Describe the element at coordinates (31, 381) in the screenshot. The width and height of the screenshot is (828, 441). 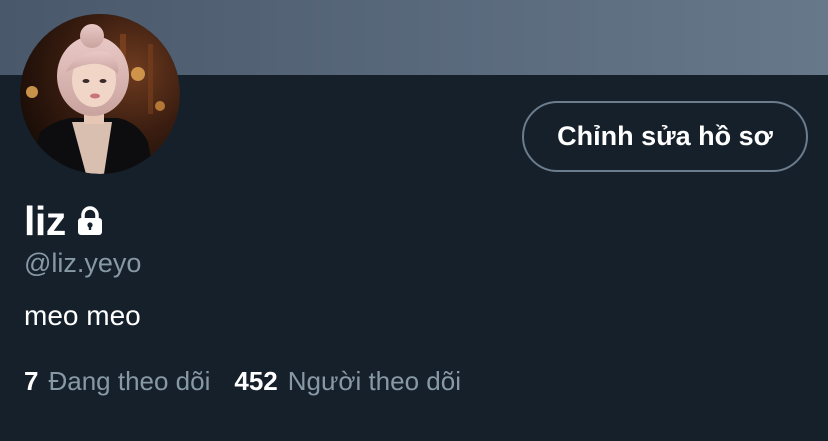
I see `following-count: 7` at that location.